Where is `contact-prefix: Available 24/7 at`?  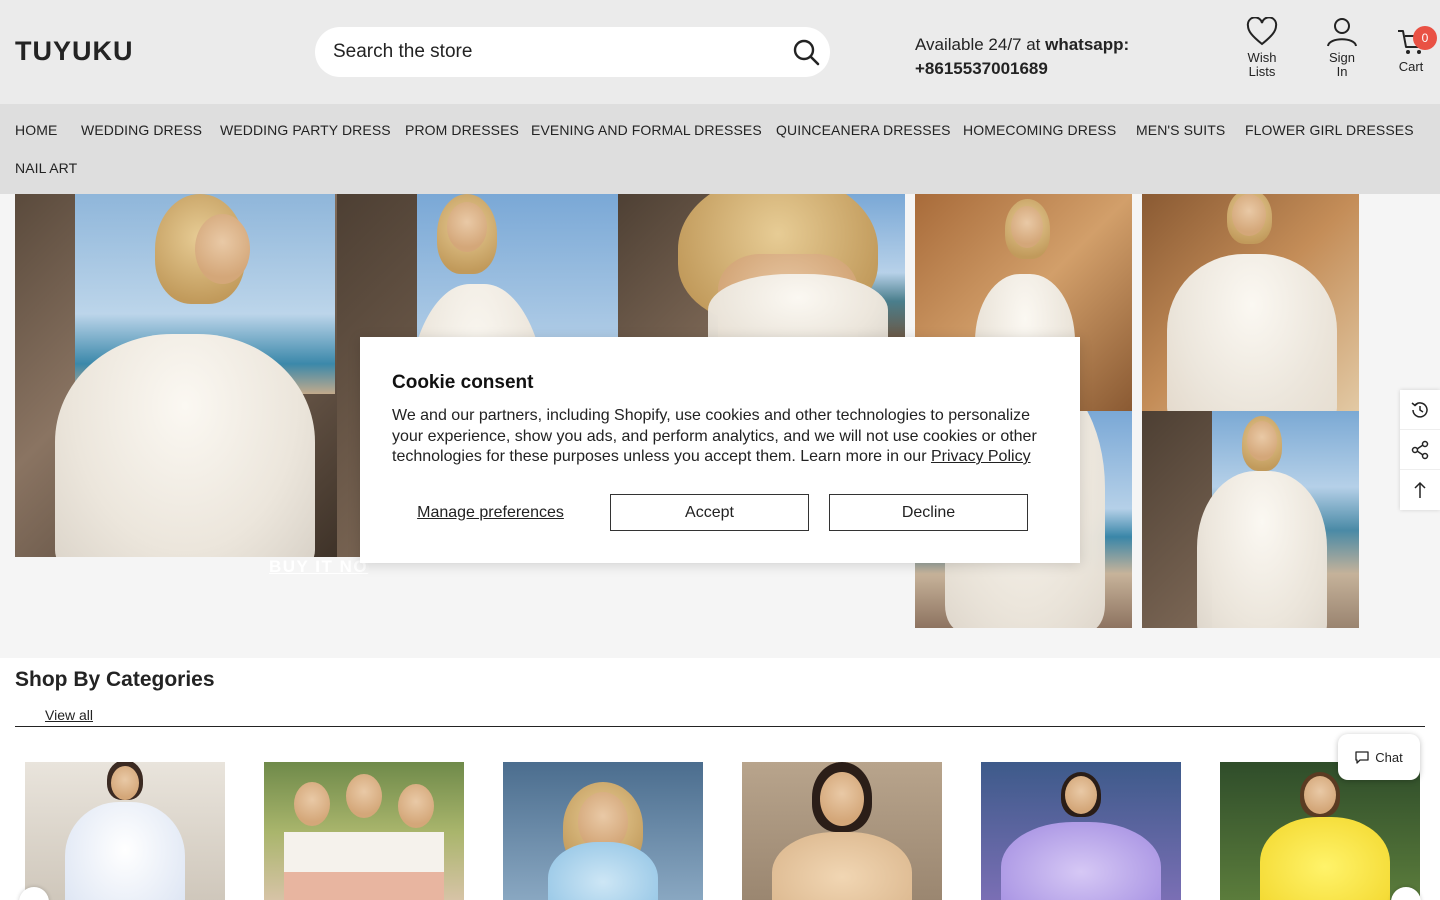 contact-prefix: Available 24/7 at is located at coordinates (980, 44).